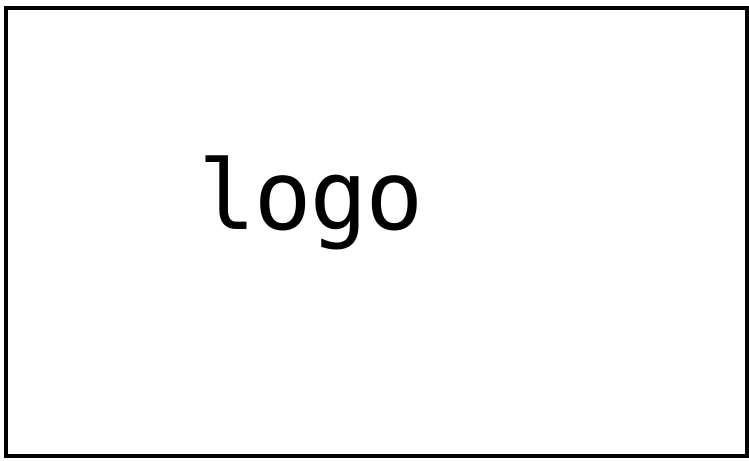  I want to click on logo-text: logo, so click(310, 196).